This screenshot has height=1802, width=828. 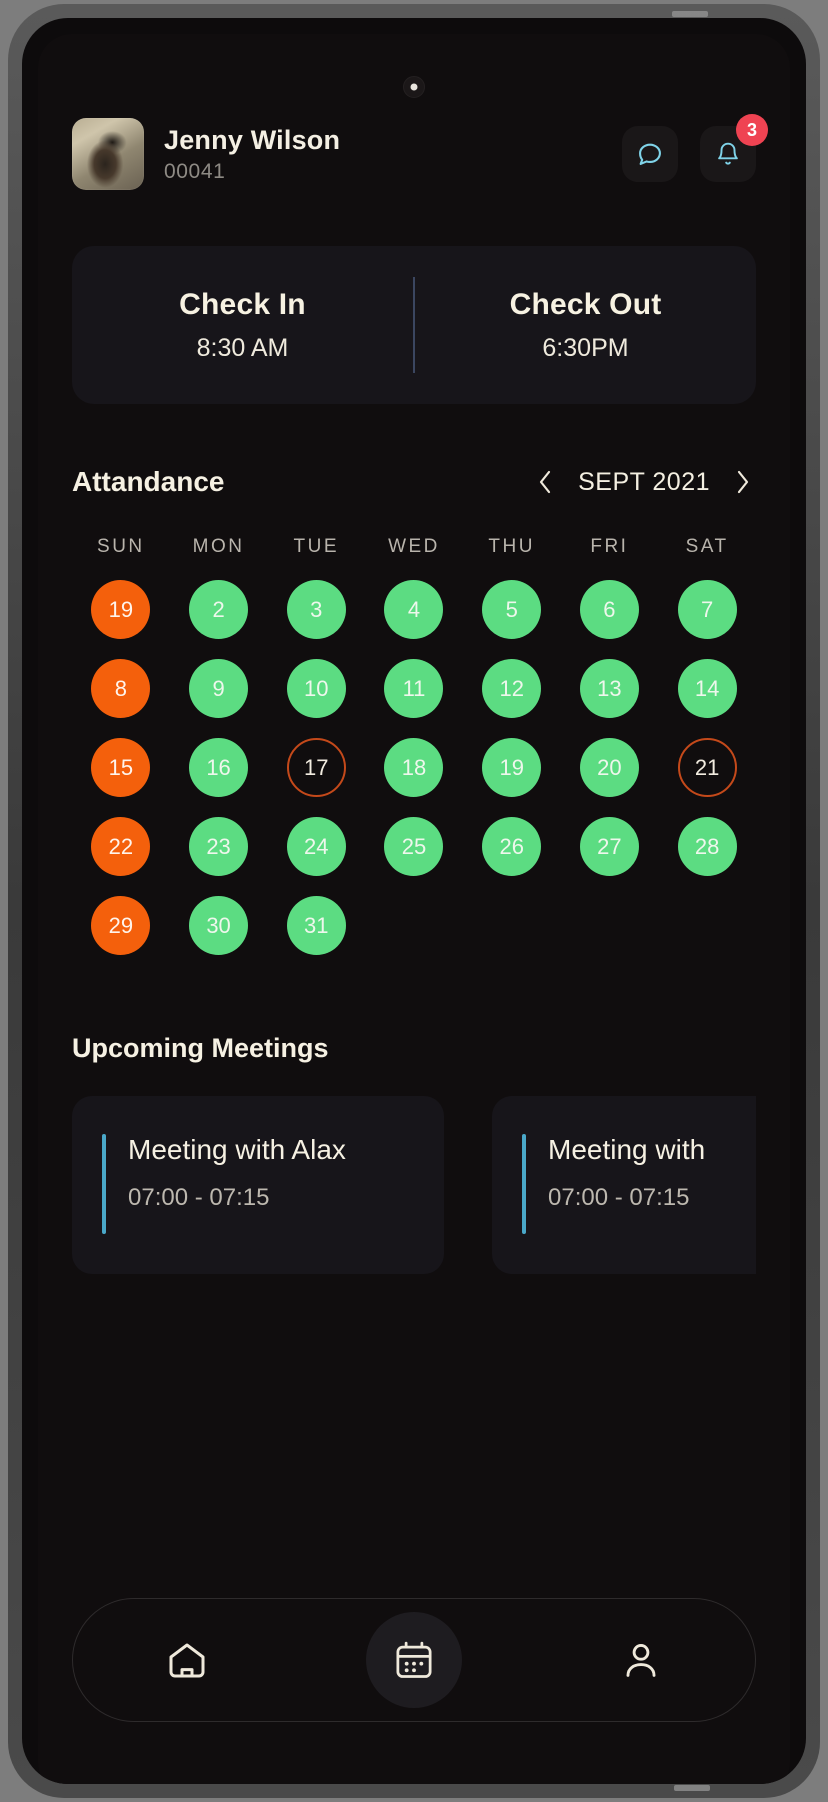 I want to click on calendar-day-green: 19, so click(x=512, y=767).